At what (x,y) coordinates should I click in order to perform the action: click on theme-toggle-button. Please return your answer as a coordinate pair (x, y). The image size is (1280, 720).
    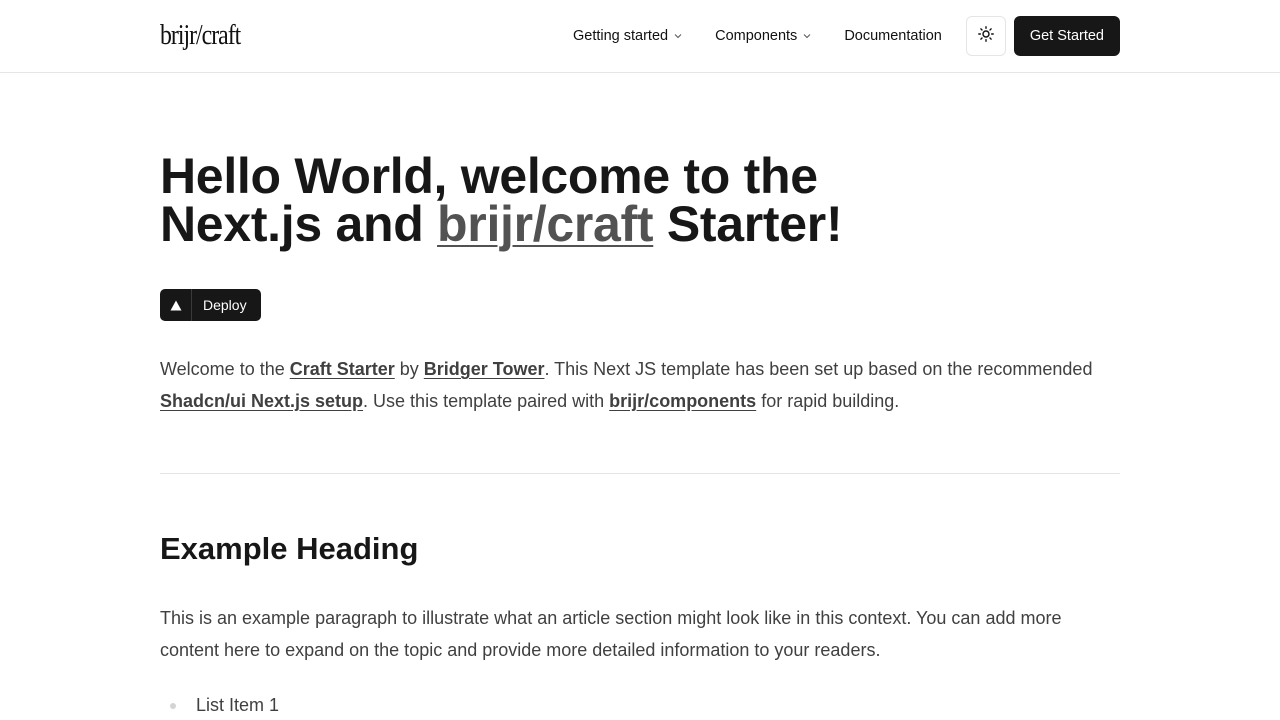
    Looking at the image, I should click on (985, 36).